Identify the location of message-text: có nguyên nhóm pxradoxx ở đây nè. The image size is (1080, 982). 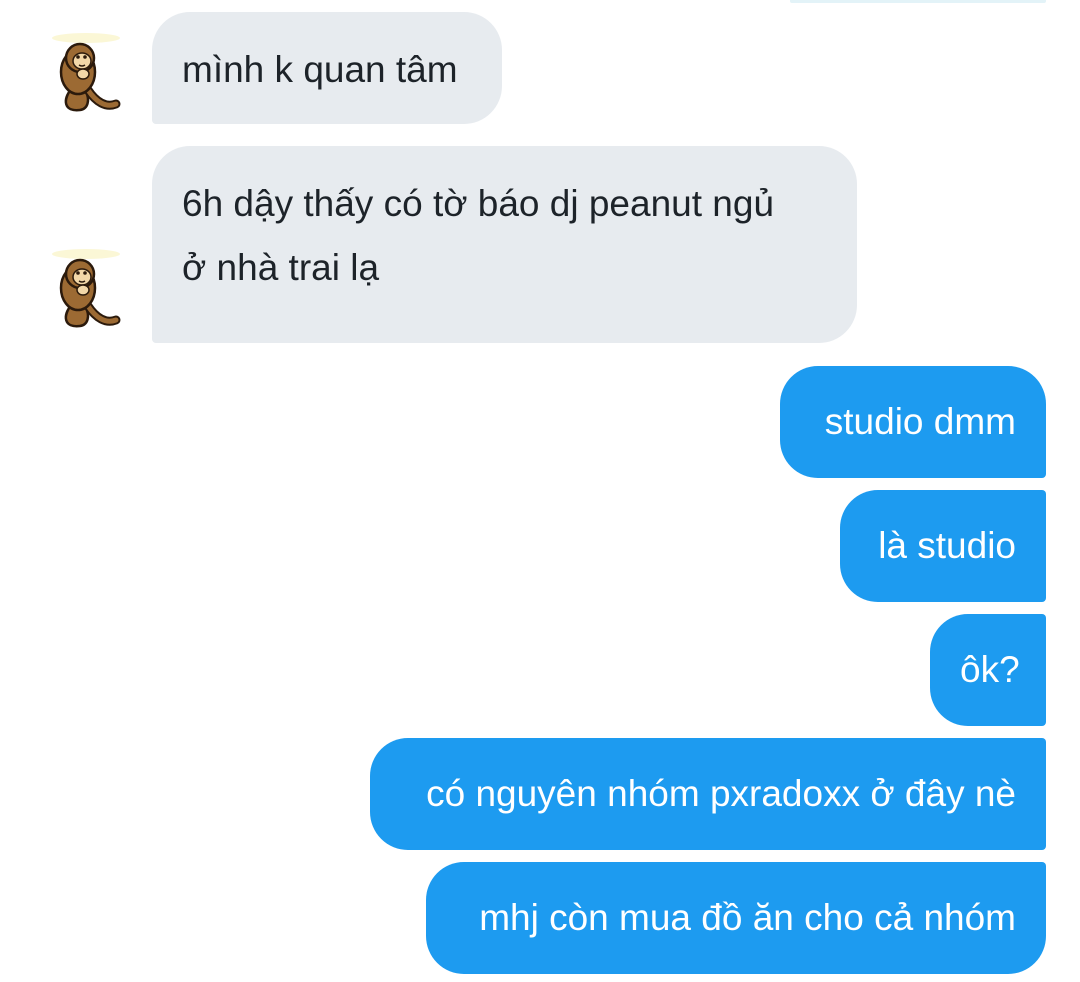
(721, 793).